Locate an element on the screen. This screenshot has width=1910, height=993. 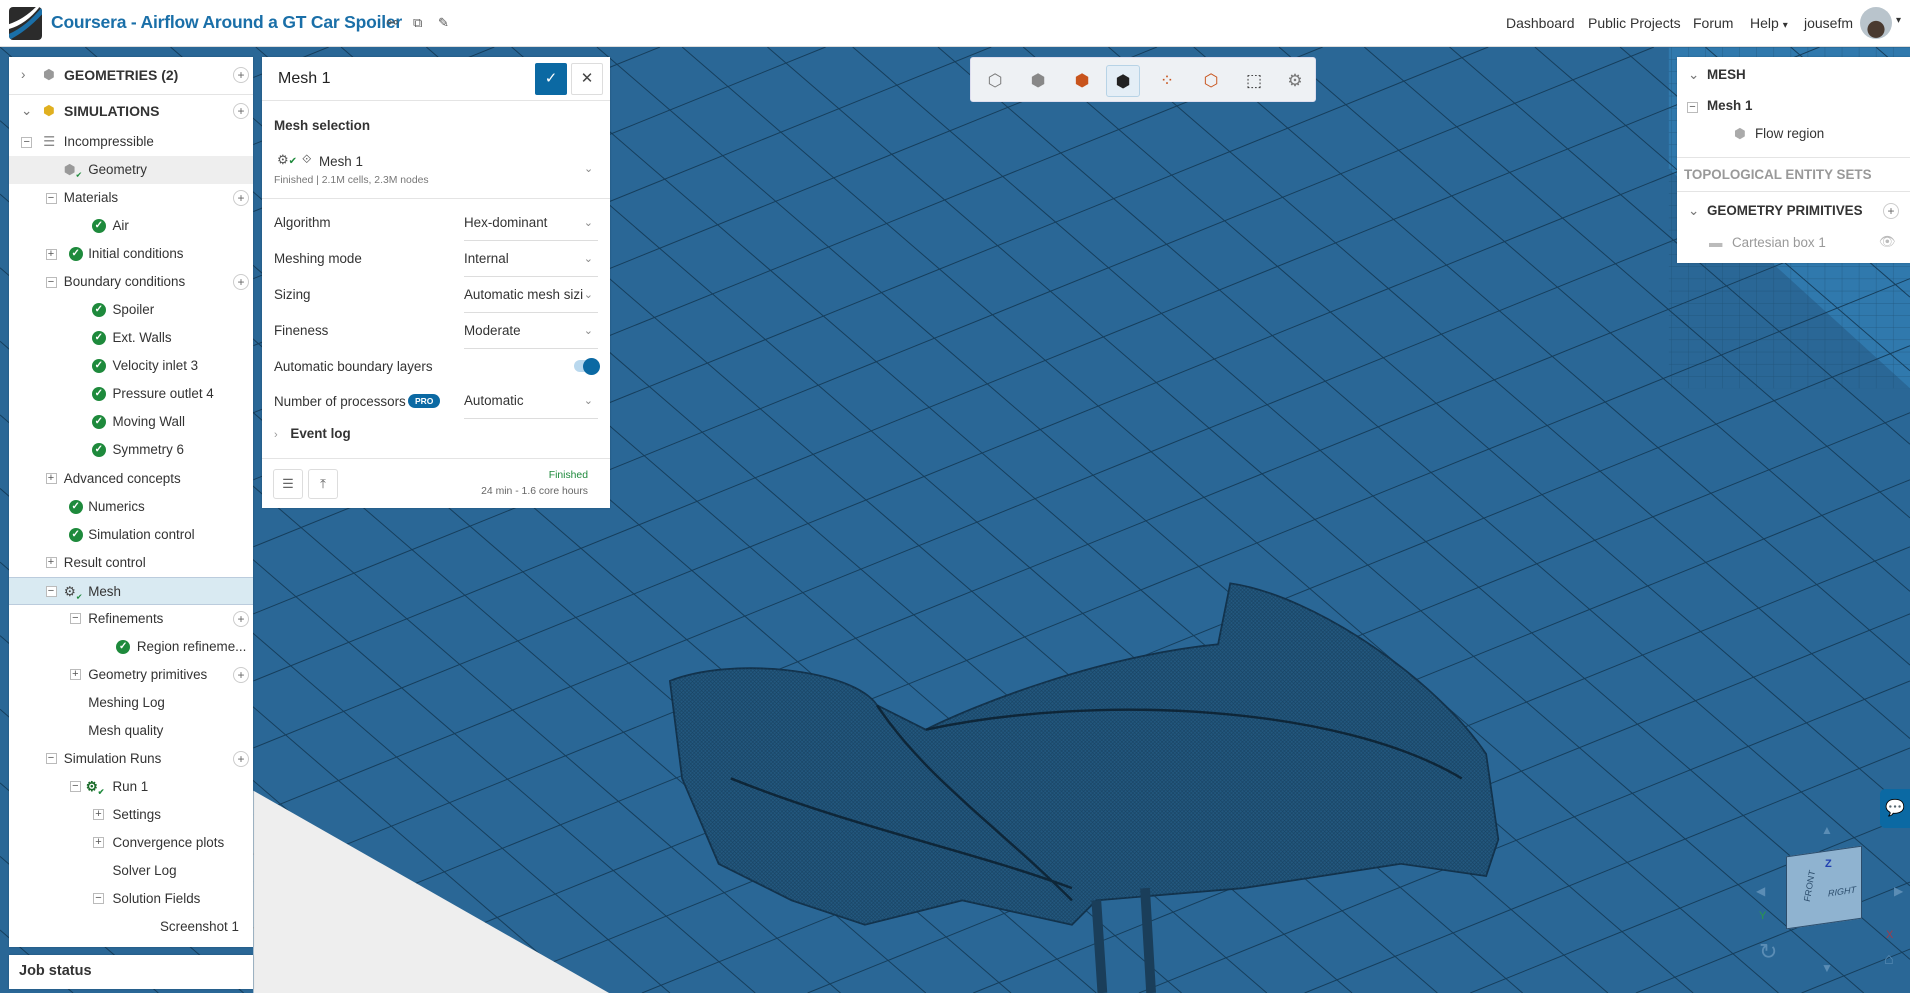
boundary-layers-toggle is located at coordinates (587, 366).